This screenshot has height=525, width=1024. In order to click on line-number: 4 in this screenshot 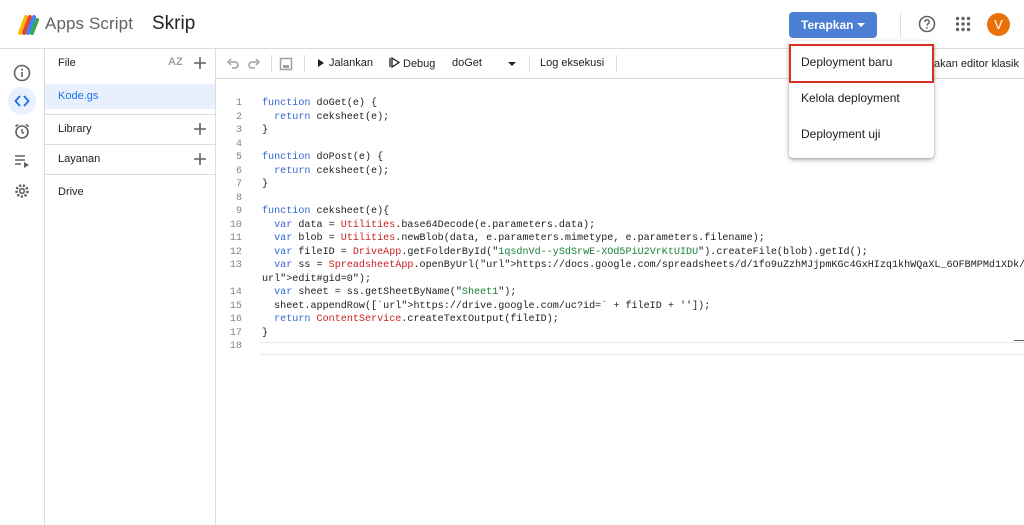, I will do `click(238, 144)`.